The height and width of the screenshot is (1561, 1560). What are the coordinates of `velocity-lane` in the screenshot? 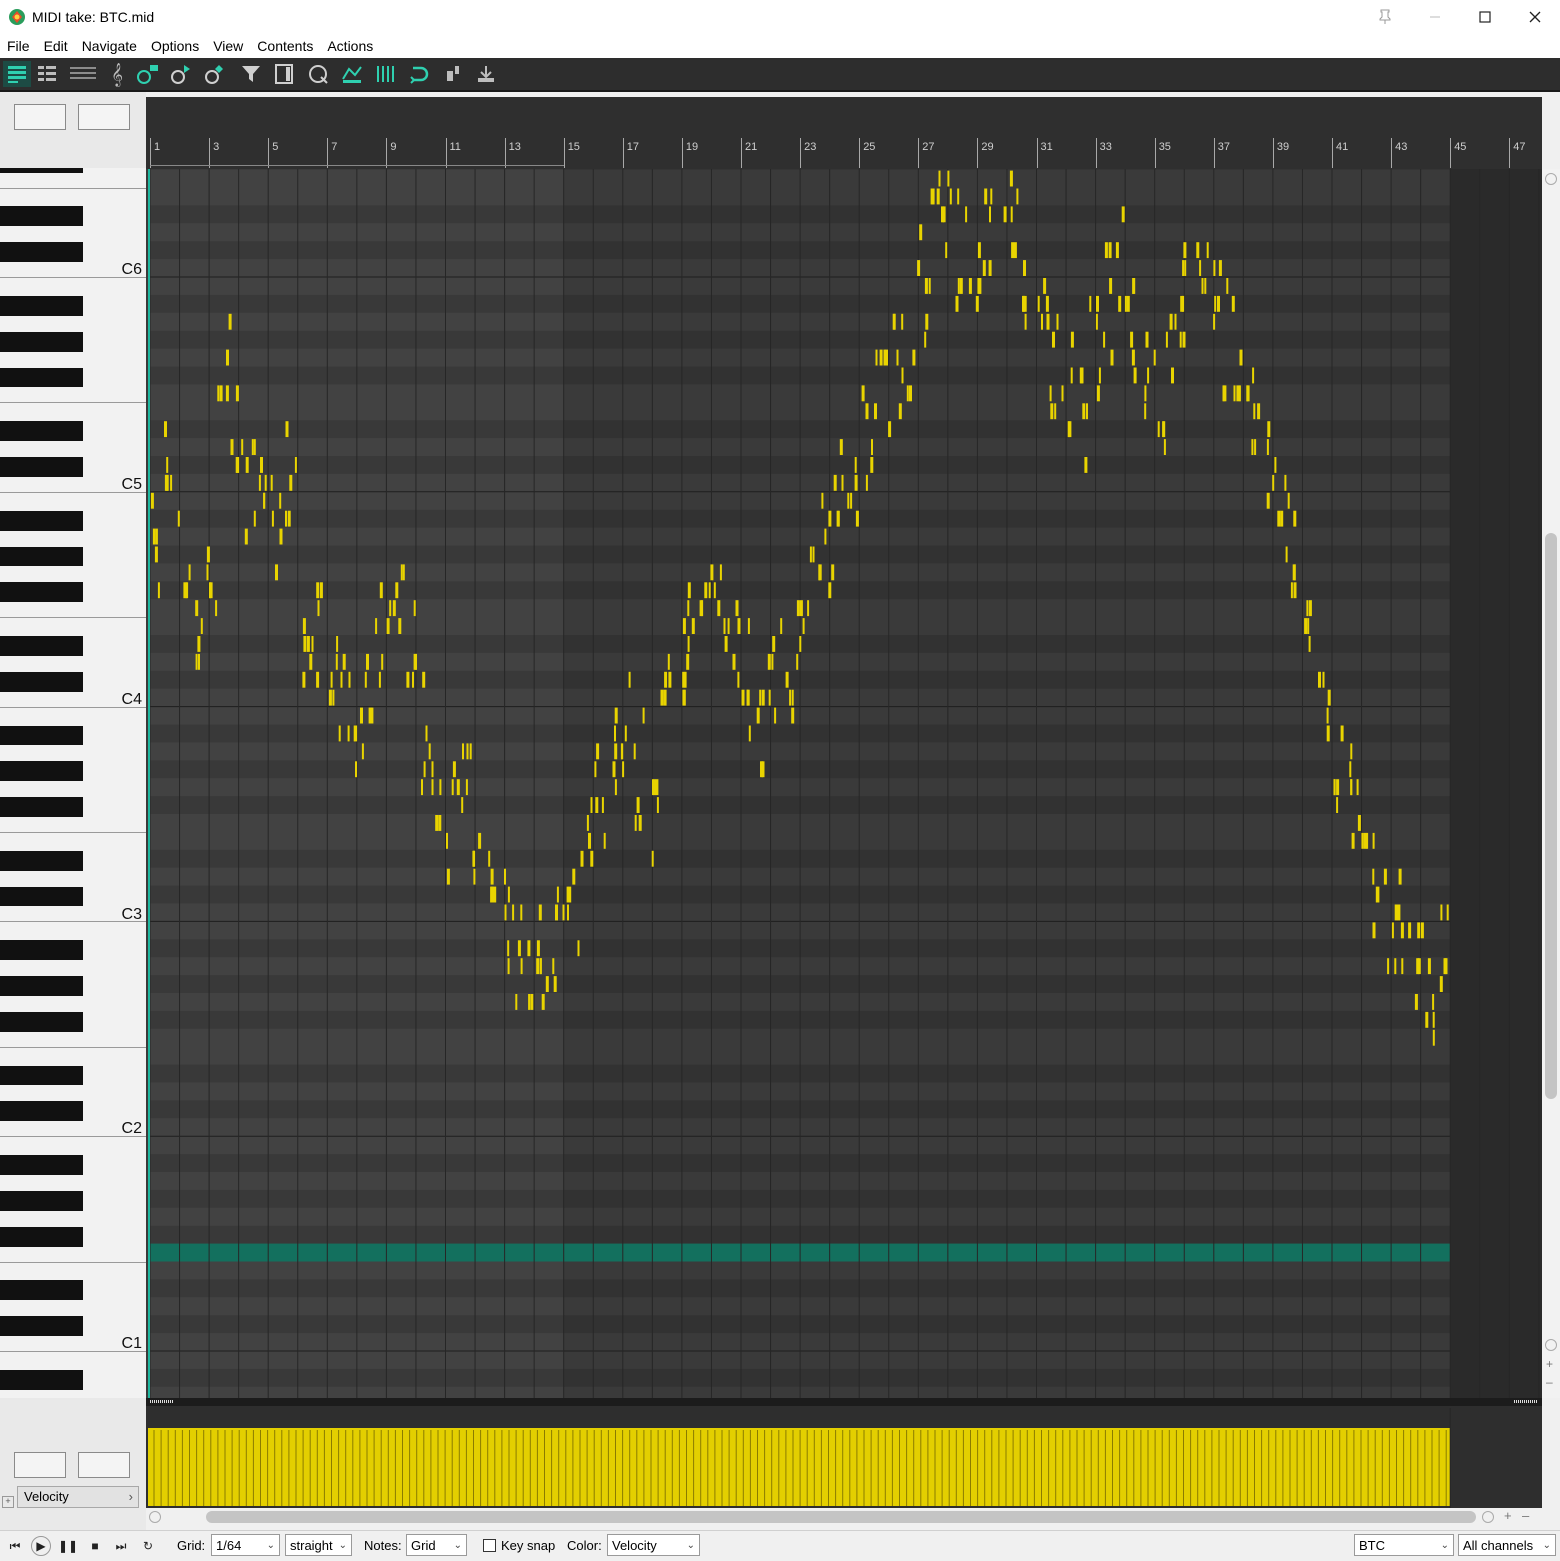 It's located at (844, 1457).